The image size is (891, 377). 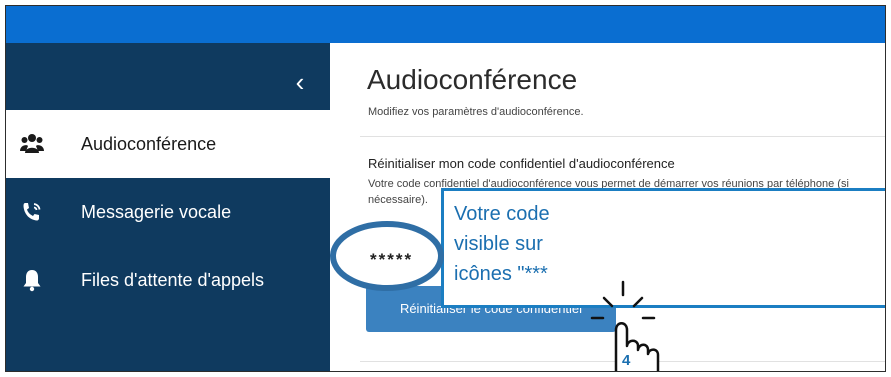 I want to click on phone-ringing-icon, so click(x=32, y=212).